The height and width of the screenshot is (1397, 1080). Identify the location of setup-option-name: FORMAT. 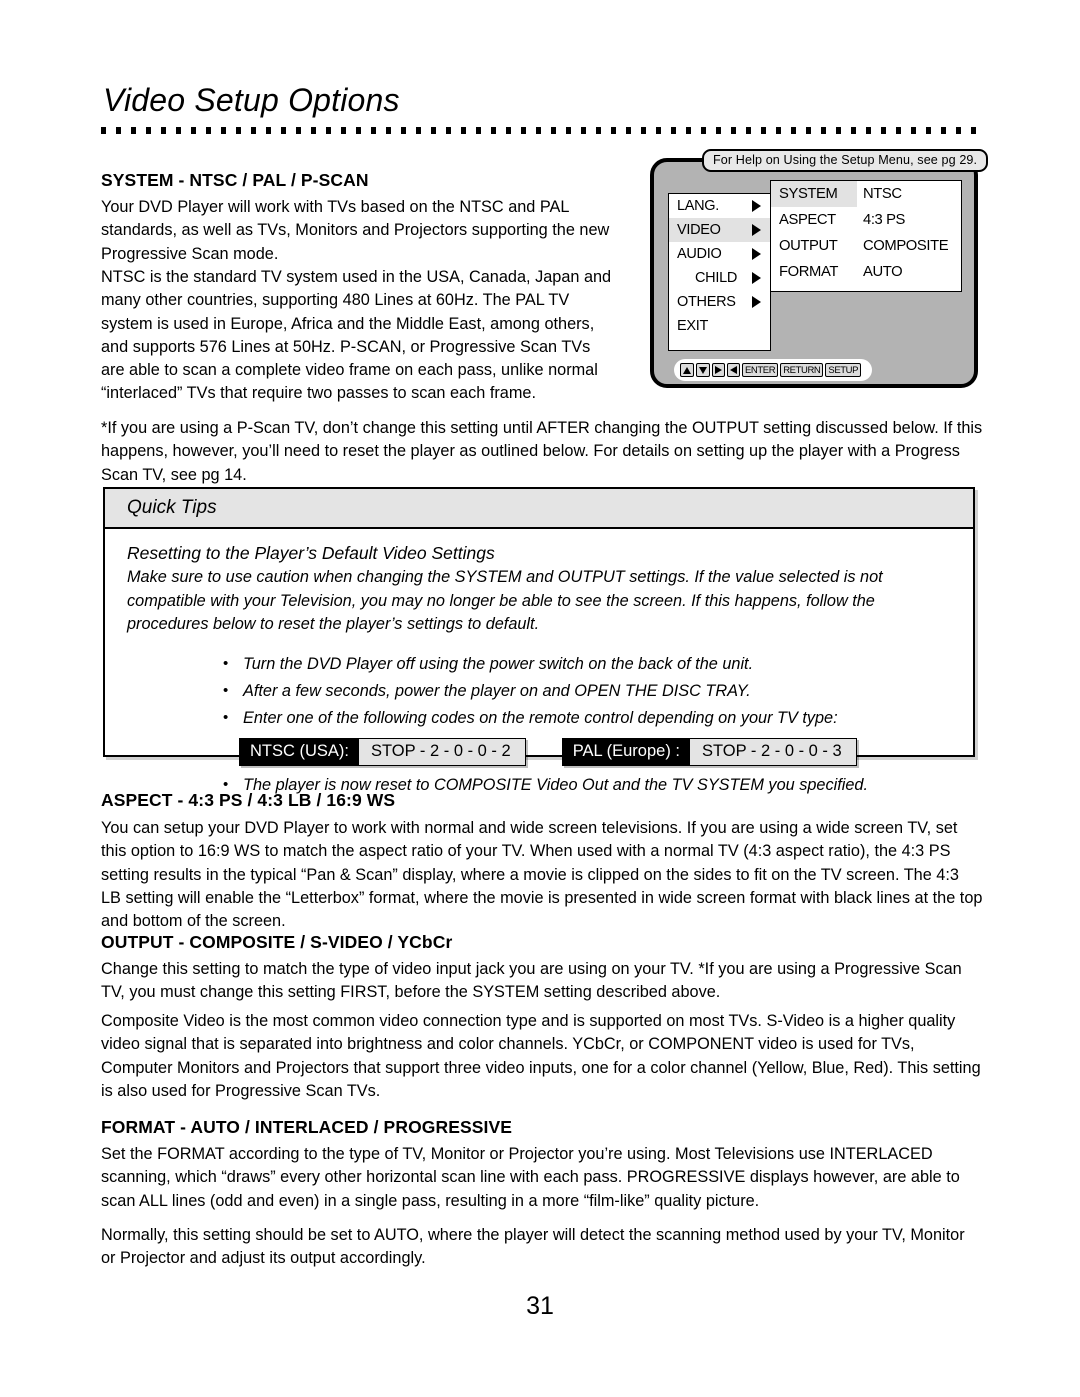
(808, 272).